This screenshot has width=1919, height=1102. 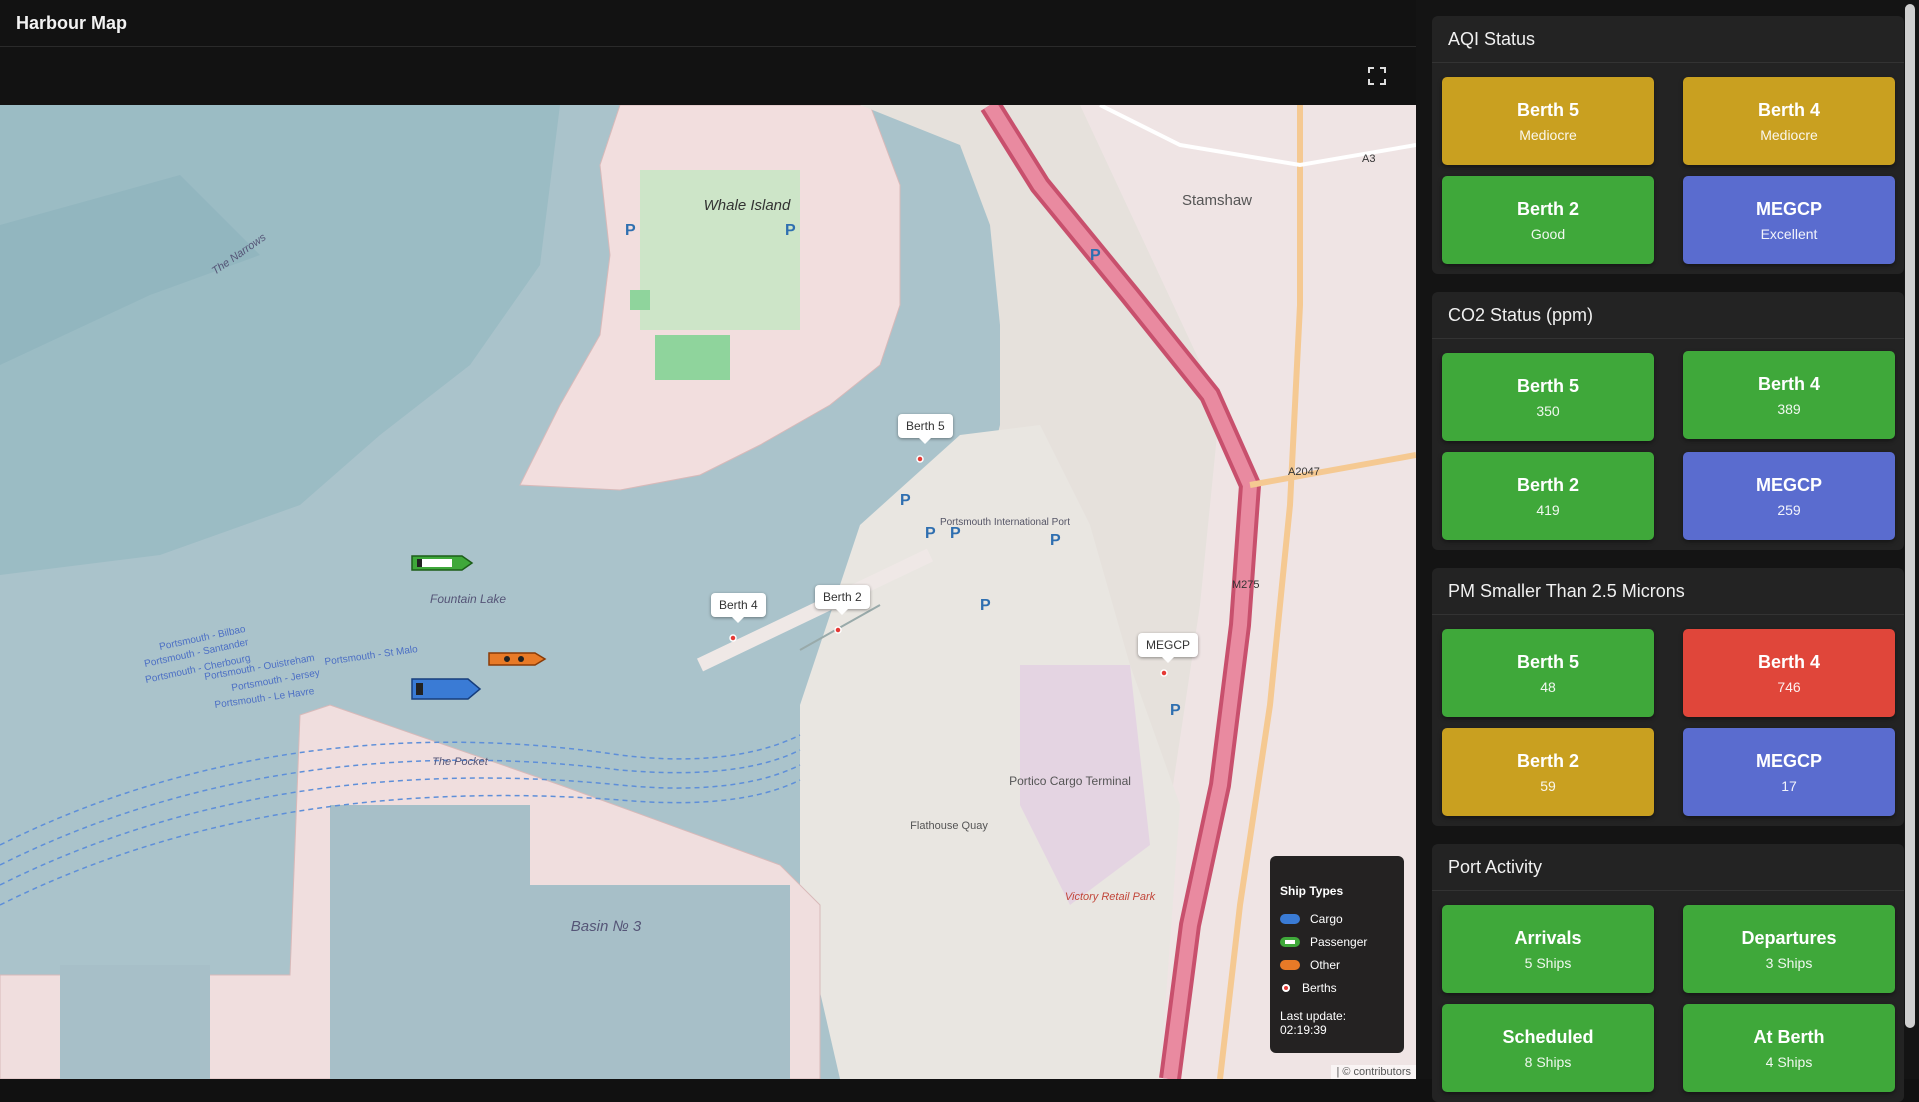 I want to click on svg-text: A2047, so click(x=1304, y=472).